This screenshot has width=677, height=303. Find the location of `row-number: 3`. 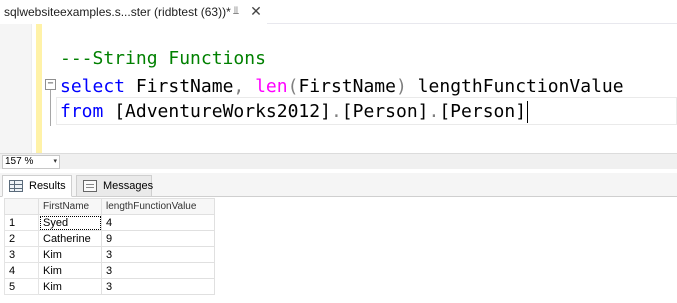

row-number: 3 is located at coordinates (21, 254).